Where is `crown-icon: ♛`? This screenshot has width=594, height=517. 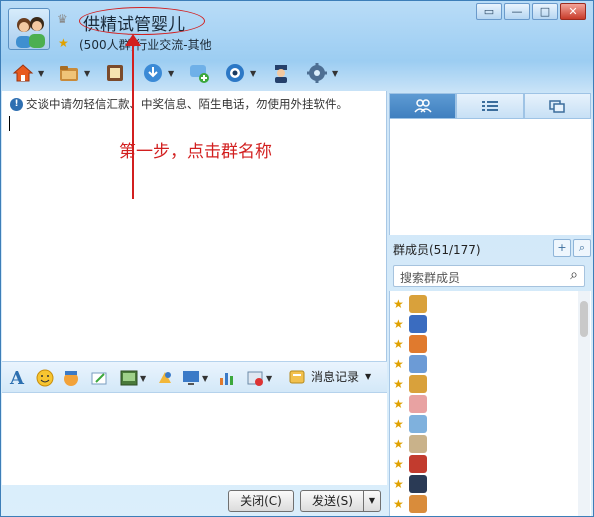
crown-icon: ♛ is located at coordinates (62, 19).